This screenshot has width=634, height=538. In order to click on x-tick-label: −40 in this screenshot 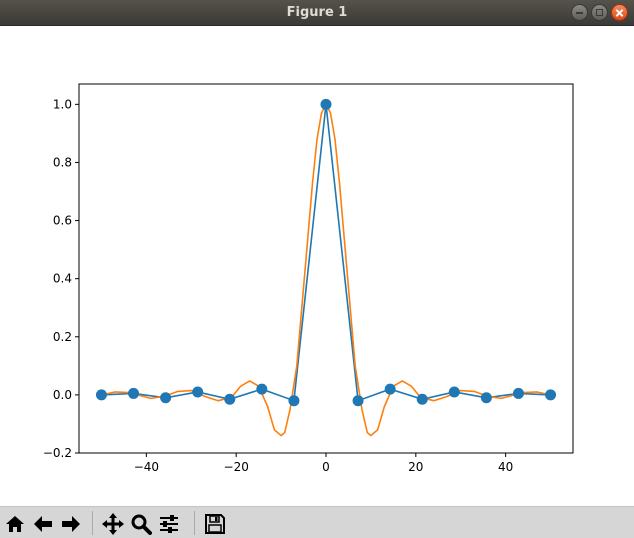, I will do `click(146, 467)`.